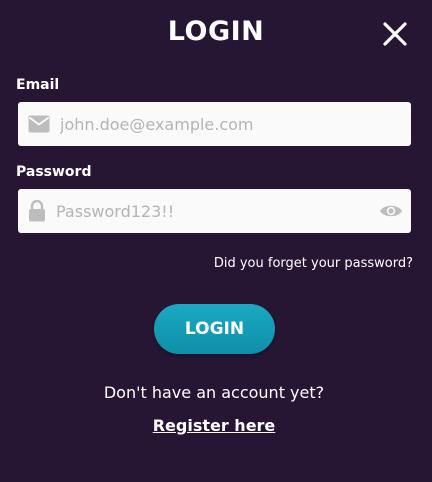 The width and height of the screenshot is (432, 482). I want to click on email-label: Email, so click(38, 85).